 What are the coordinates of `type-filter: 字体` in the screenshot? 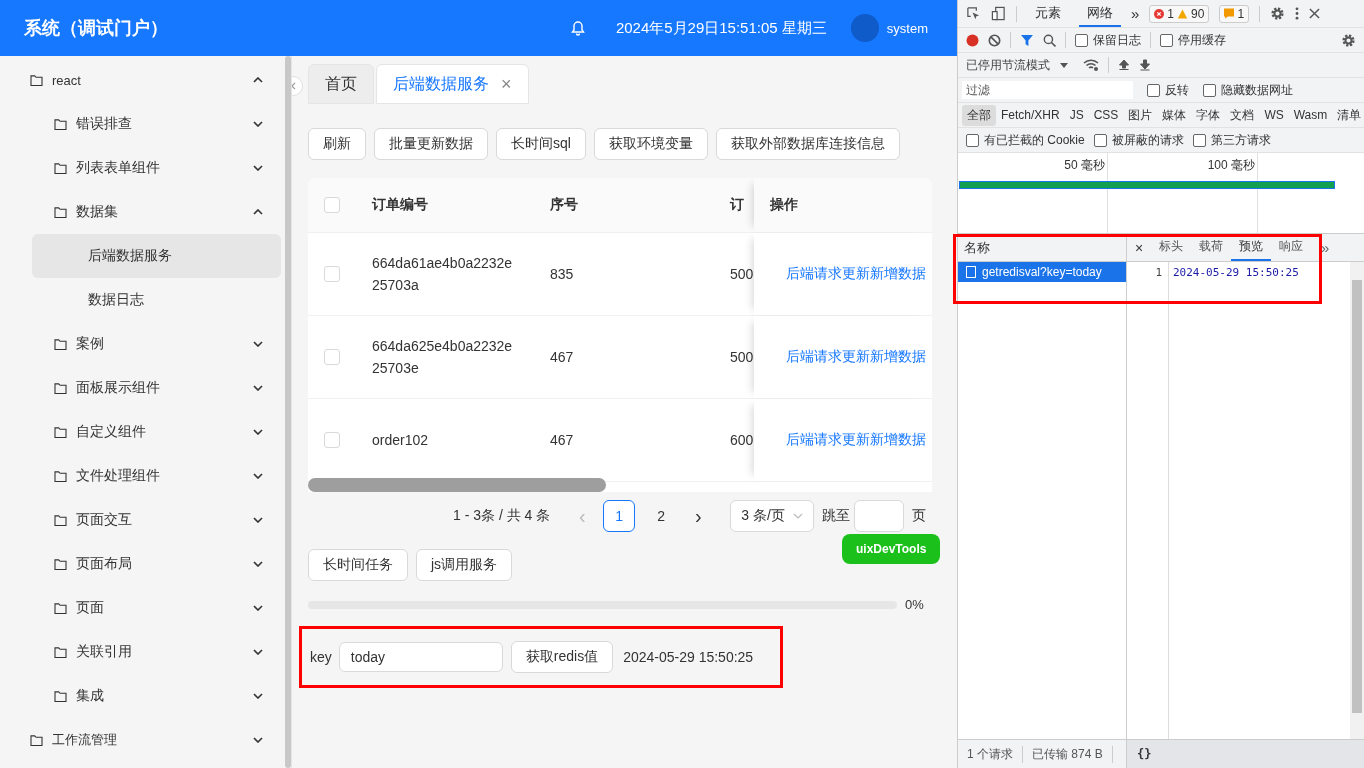 It's located at (1208, 115).